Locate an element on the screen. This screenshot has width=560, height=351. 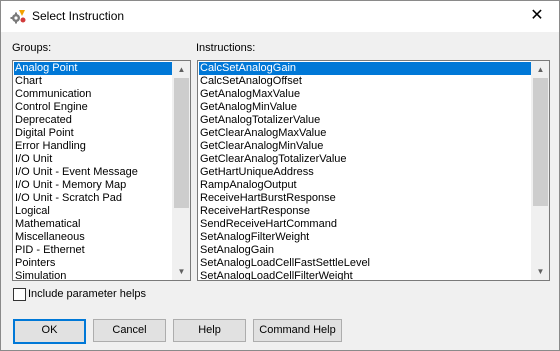
instruction-list-item: GetHartUniqueAddress is located at coordinates (365, 172).